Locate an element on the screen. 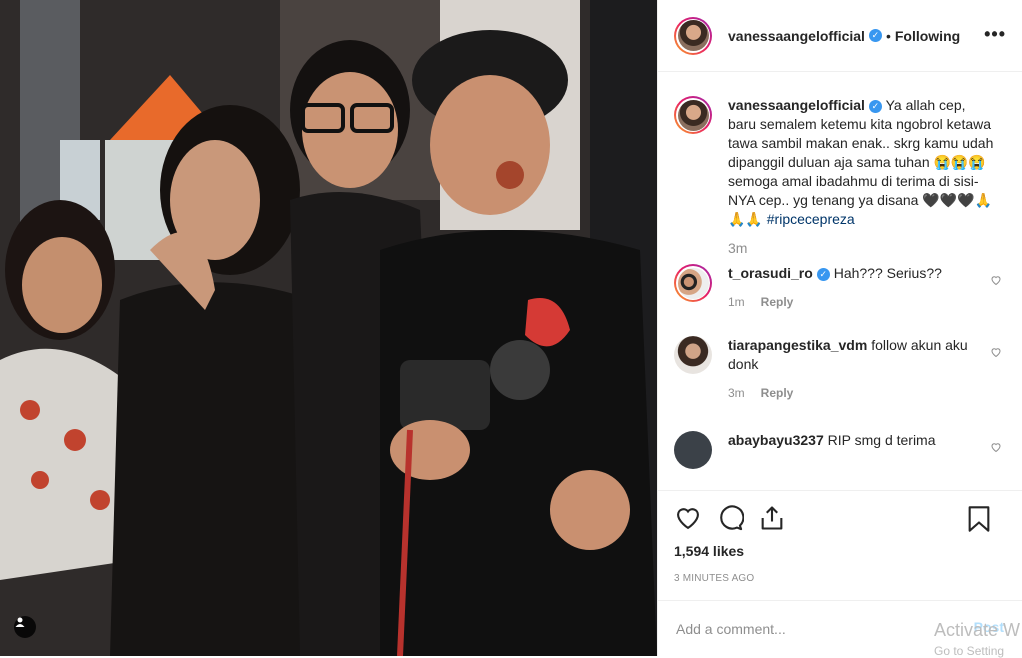 This screenshot has height=658, width=1022. comment-time: 3m is located at coordinates (736, 393).